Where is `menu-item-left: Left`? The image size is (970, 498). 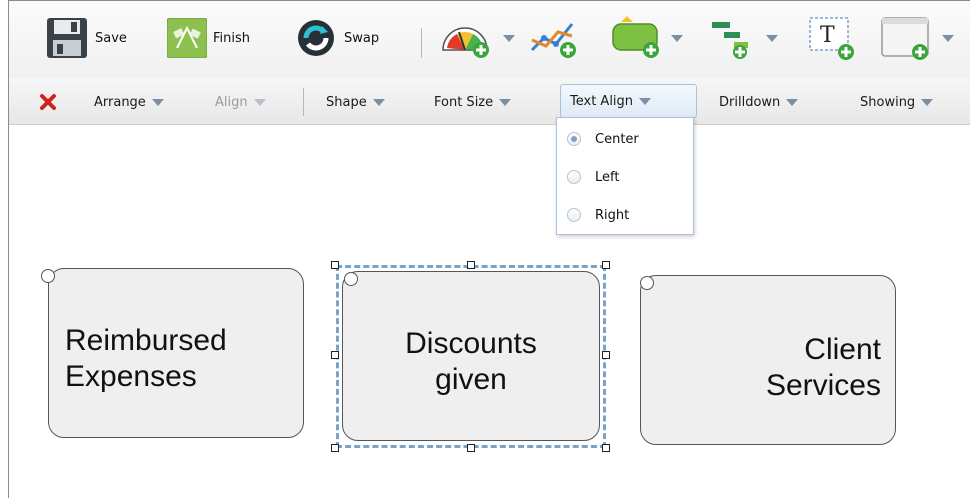 menu-item-left: Left is located at coordinates (593, 177).